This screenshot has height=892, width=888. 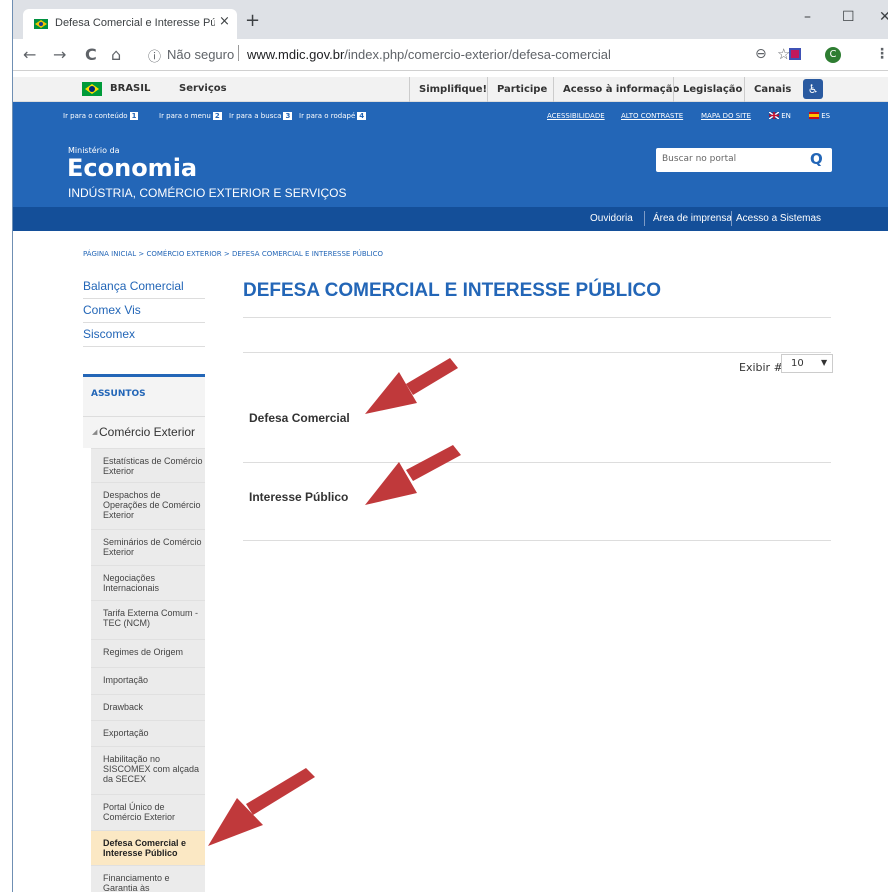 What do you see at coordinates (252, 20) in the screenshot?
I see `new-tab-icon: +` at bounding box center [252, 20].